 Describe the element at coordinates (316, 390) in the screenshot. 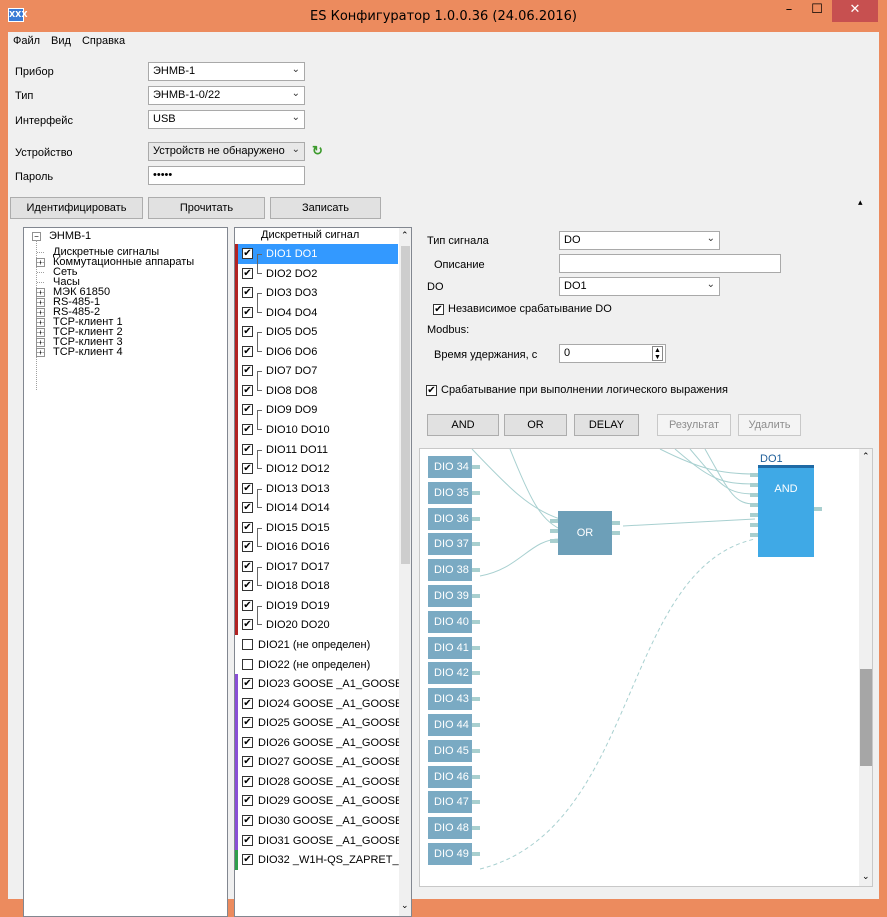

I see `signal-row: ✔ DIO8 DO8` at that location.